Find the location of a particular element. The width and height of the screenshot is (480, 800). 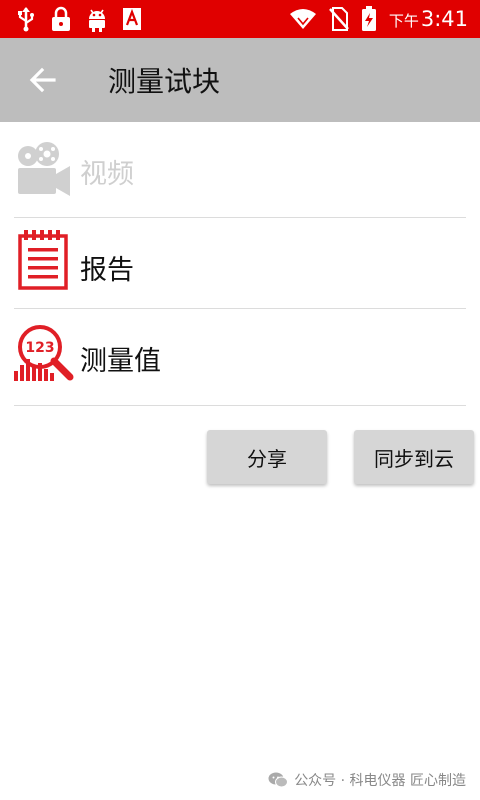

menu-item-label: 测量值 is located at coordinates (120, 361).